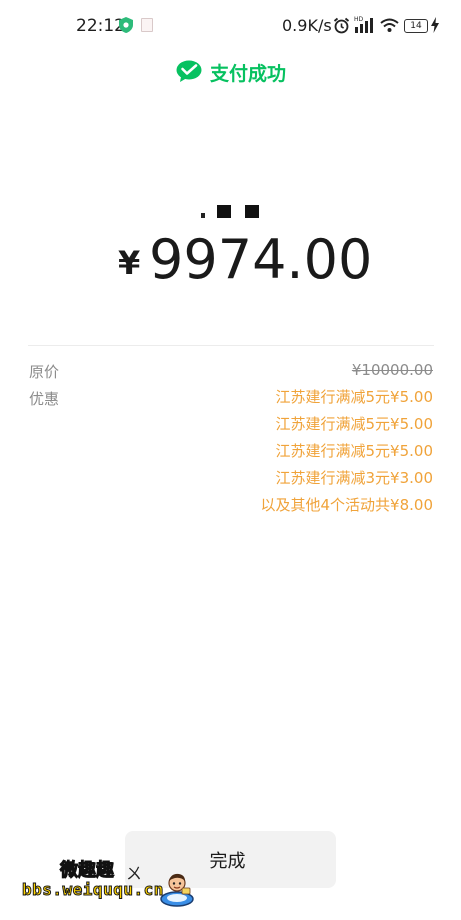 This screenshot has height=920, width=461. Describe the element at coordinates (100, 26) in the screenshot. I see `status-time: 22:12` at that location.